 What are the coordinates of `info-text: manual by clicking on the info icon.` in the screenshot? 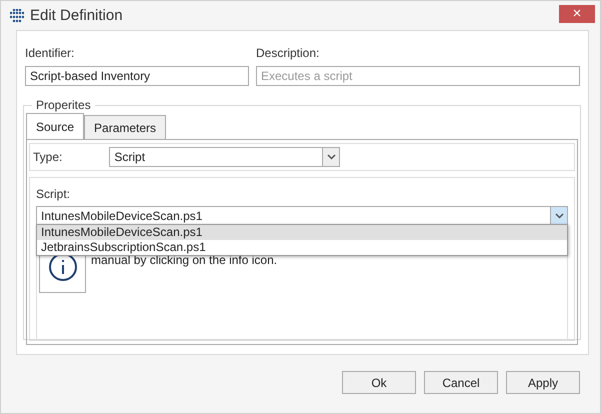 It's located at (184, 260).